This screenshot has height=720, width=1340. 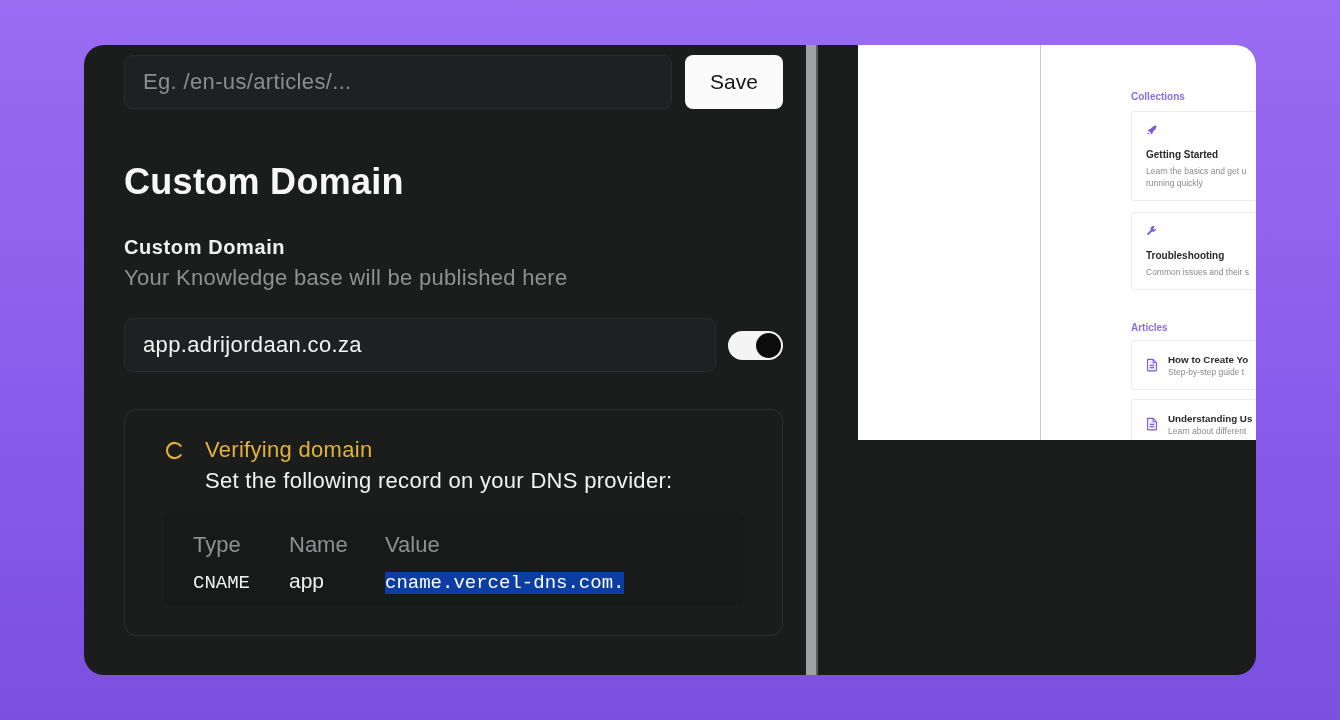 I want to click on collection-card: Getting Started Learn the basics and get u running quickly, so click(x=1193, y=156).